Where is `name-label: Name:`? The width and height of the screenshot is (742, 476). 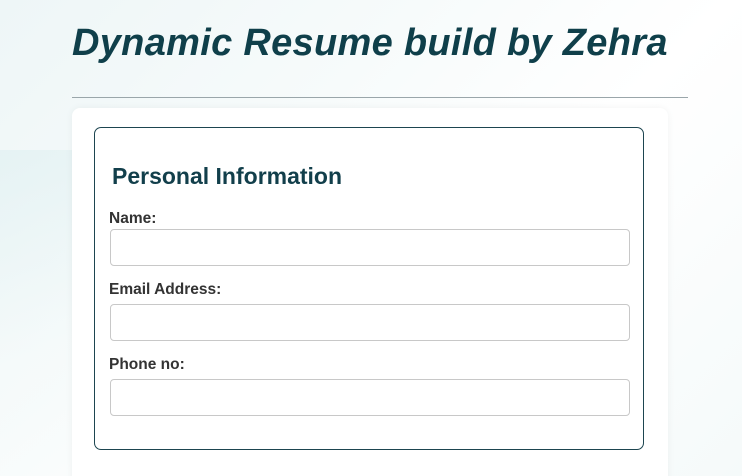
name-label: Name: is located at coordinates (133, 218).